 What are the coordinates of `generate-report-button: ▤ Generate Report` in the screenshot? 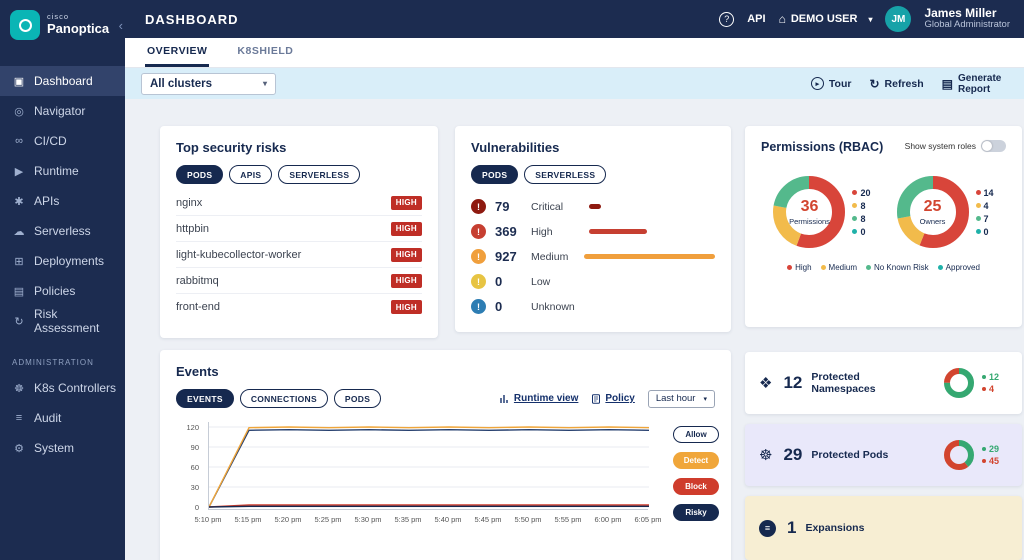 It's located at (975, 84).